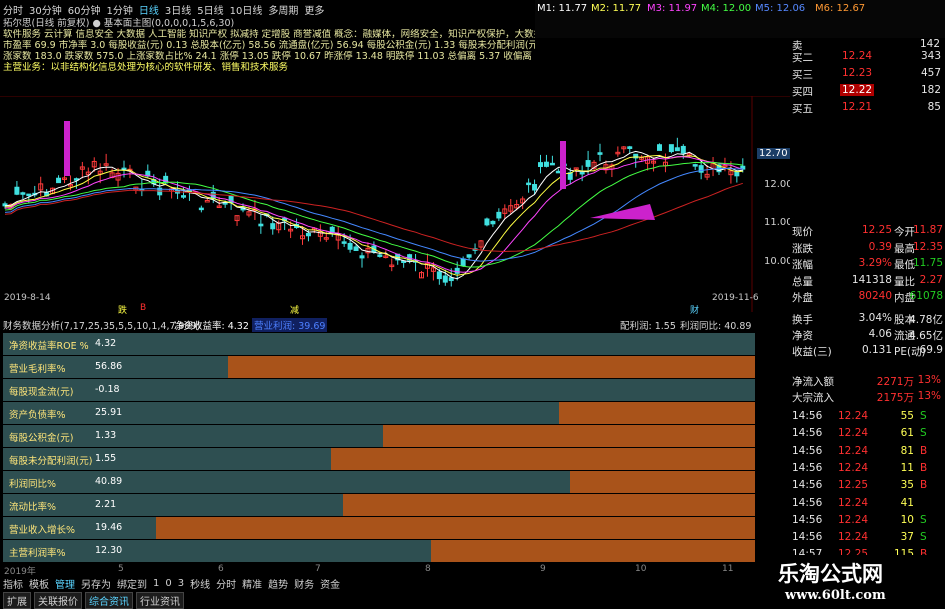 The width and height of the screenshot is (945, 609). What do you see at coordinates (907, 502) in the screenshot?
I see `tick-volume: 41` at bounding box center [907, 502].